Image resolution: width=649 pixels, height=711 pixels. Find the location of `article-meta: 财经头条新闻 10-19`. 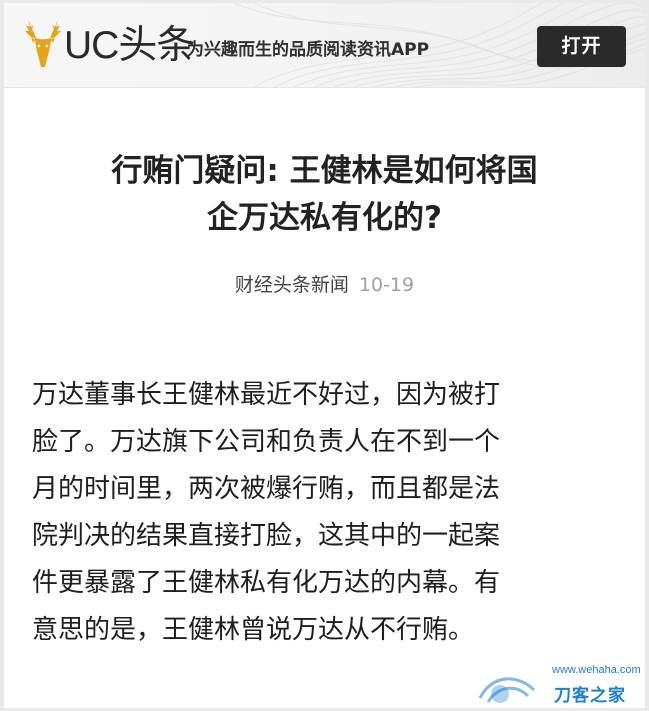

article-meta: 财经头条新闻 10-19 is located at coordinates (324, 285).